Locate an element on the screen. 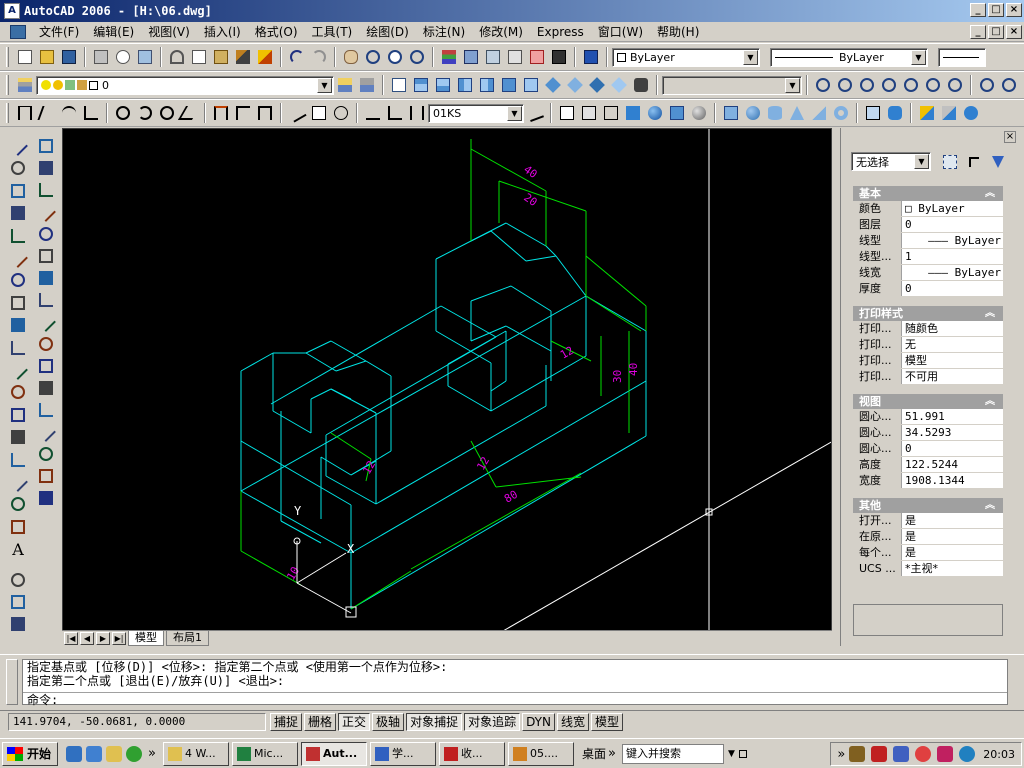 The width and height of the screenshot is (1024, 768). publish-button is located at coordinates (145, 57).